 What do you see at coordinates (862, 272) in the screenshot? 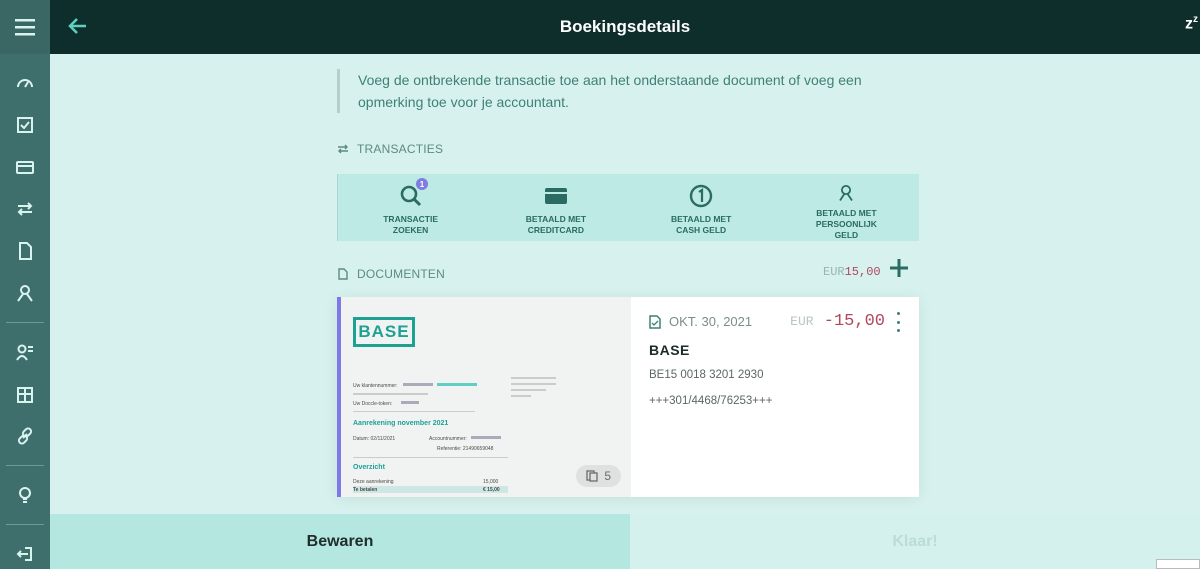
I see `total-amount: 15,00` at bounding box center [862, 272].